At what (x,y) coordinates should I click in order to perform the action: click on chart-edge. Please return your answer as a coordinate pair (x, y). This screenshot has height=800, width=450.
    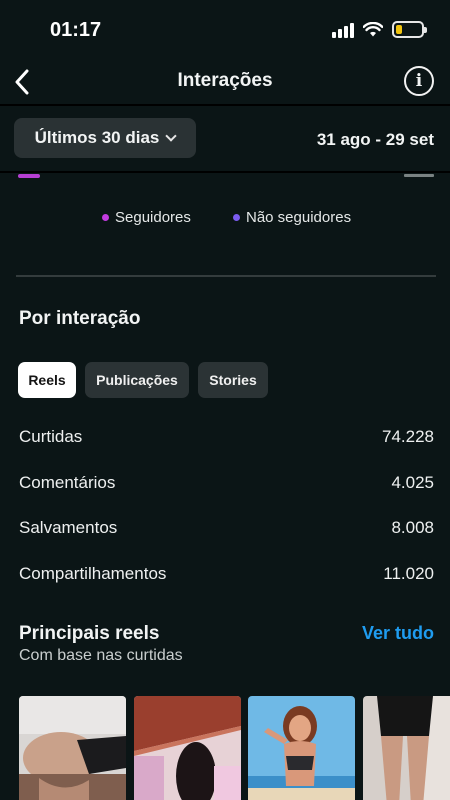
    Looking at the image, I should click on (225, 174).